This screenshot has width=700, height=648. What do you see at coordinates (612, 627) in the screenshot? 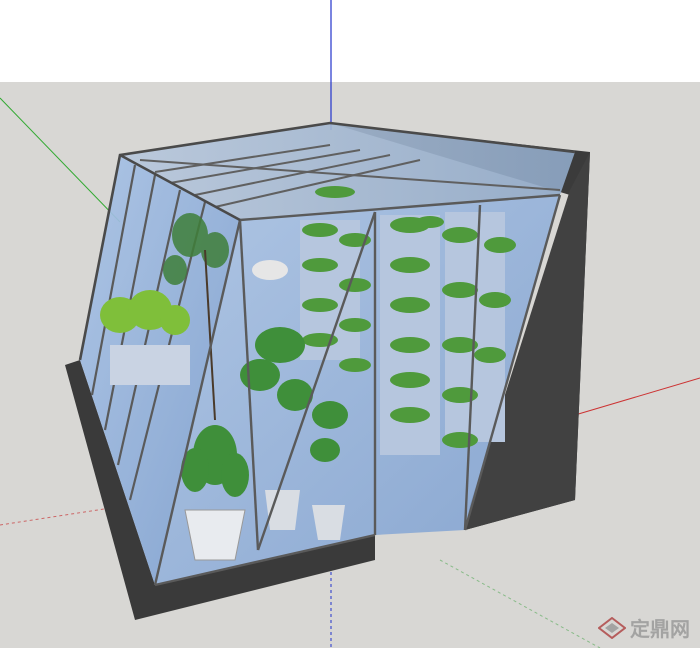
I see `diamond-logo-icon` at bounding box center [612, 627].